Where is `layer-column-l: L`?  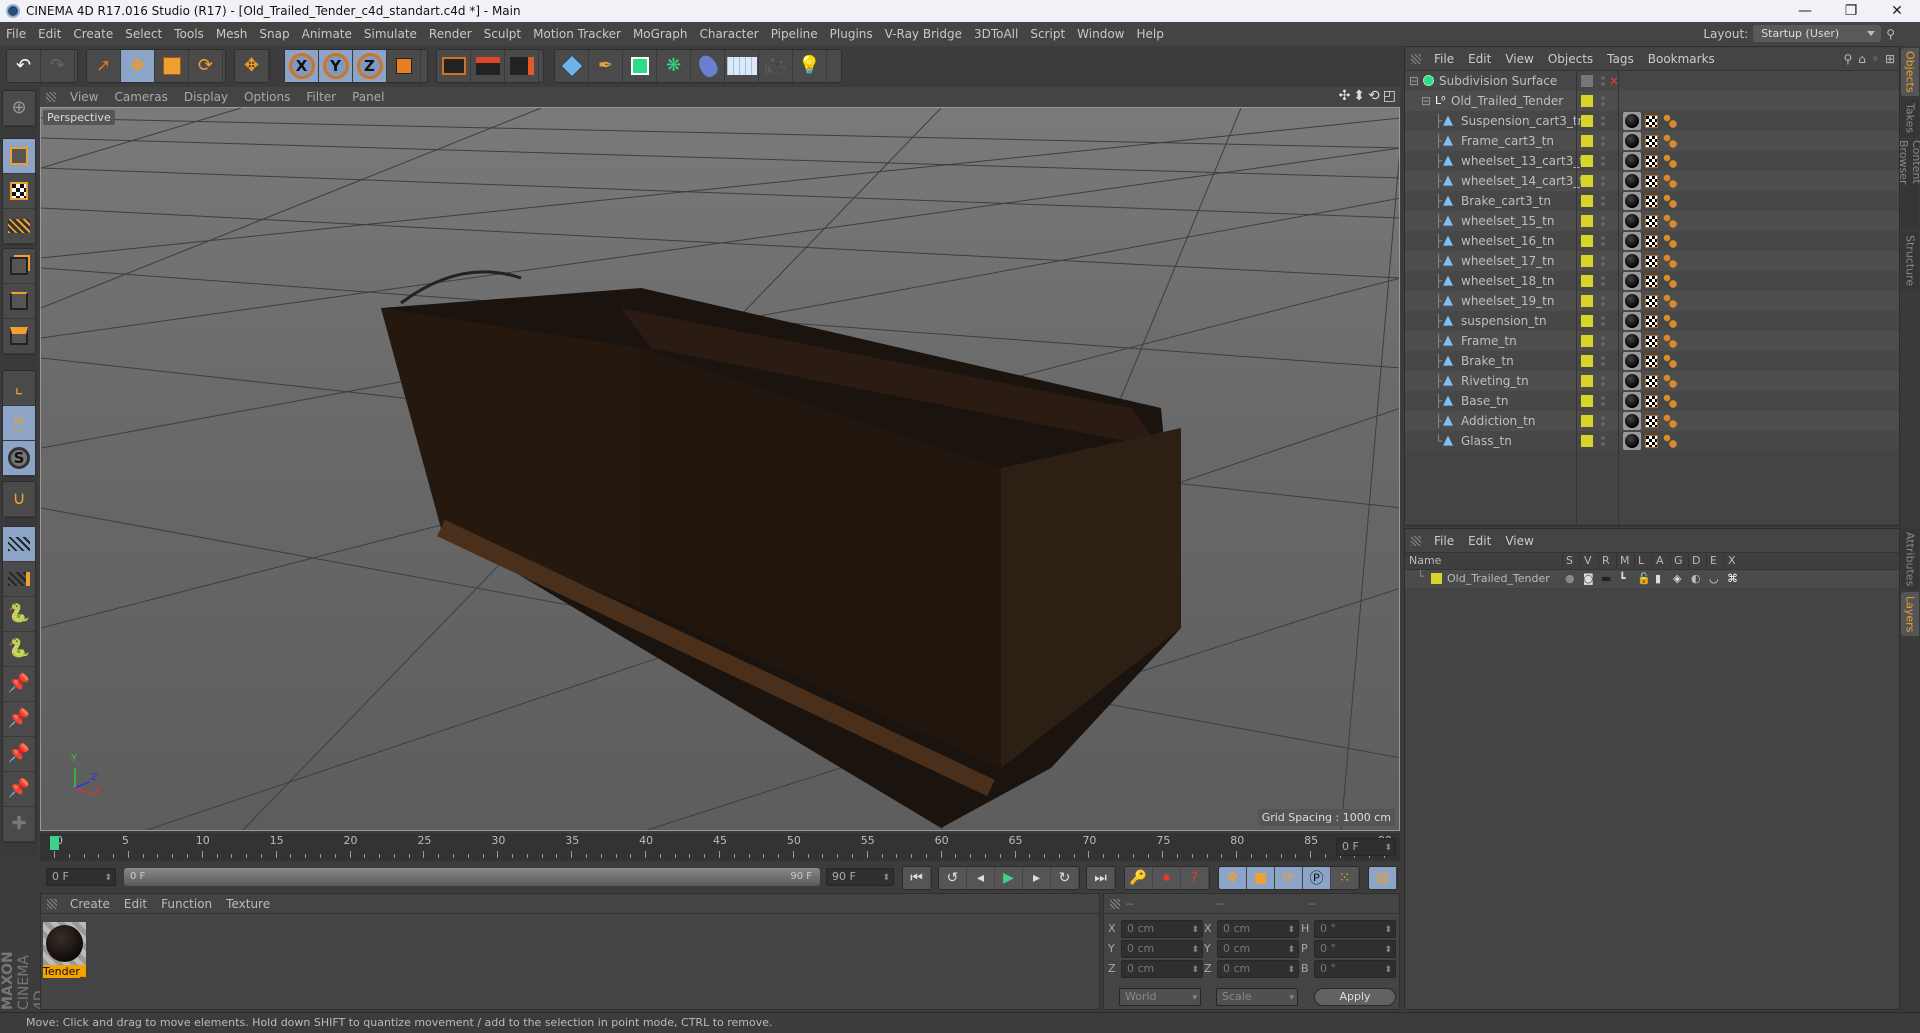
layer-column-l: L is located at coordinates (1639, 560).